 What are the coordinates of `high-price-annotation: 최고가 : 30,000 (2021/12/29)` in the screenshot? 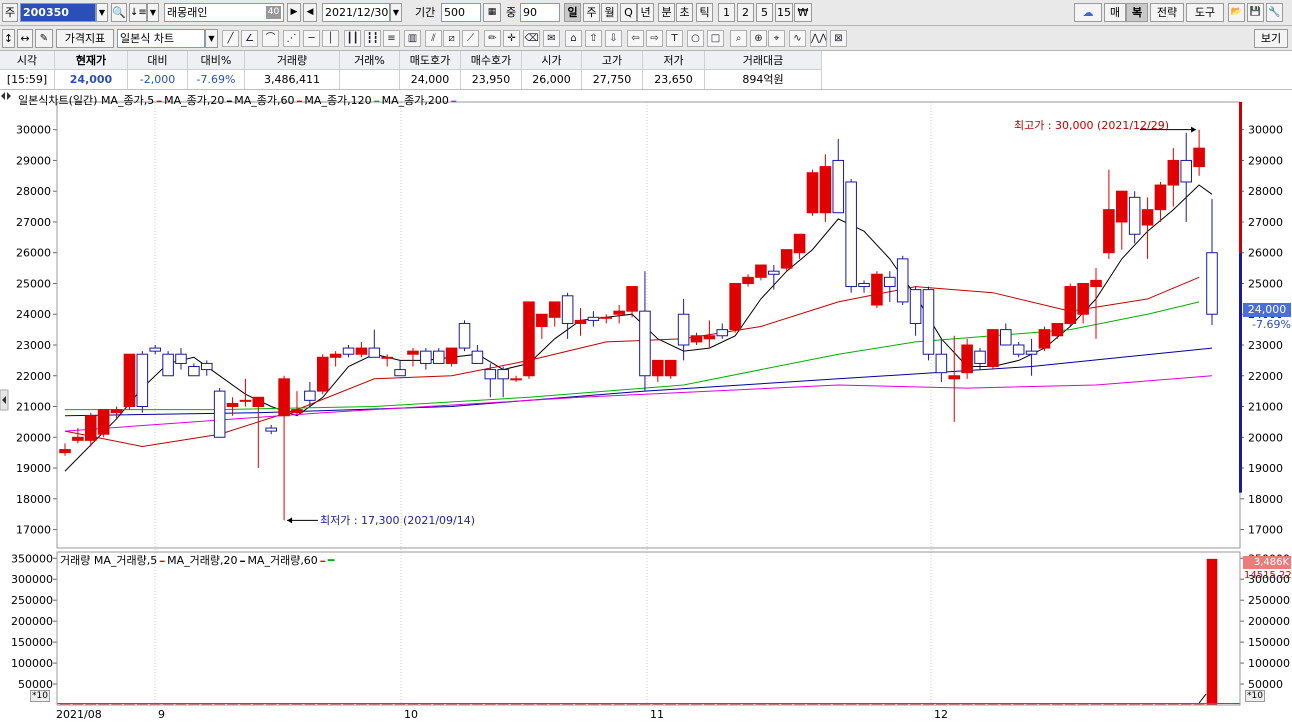 It's located at (1092, 125).